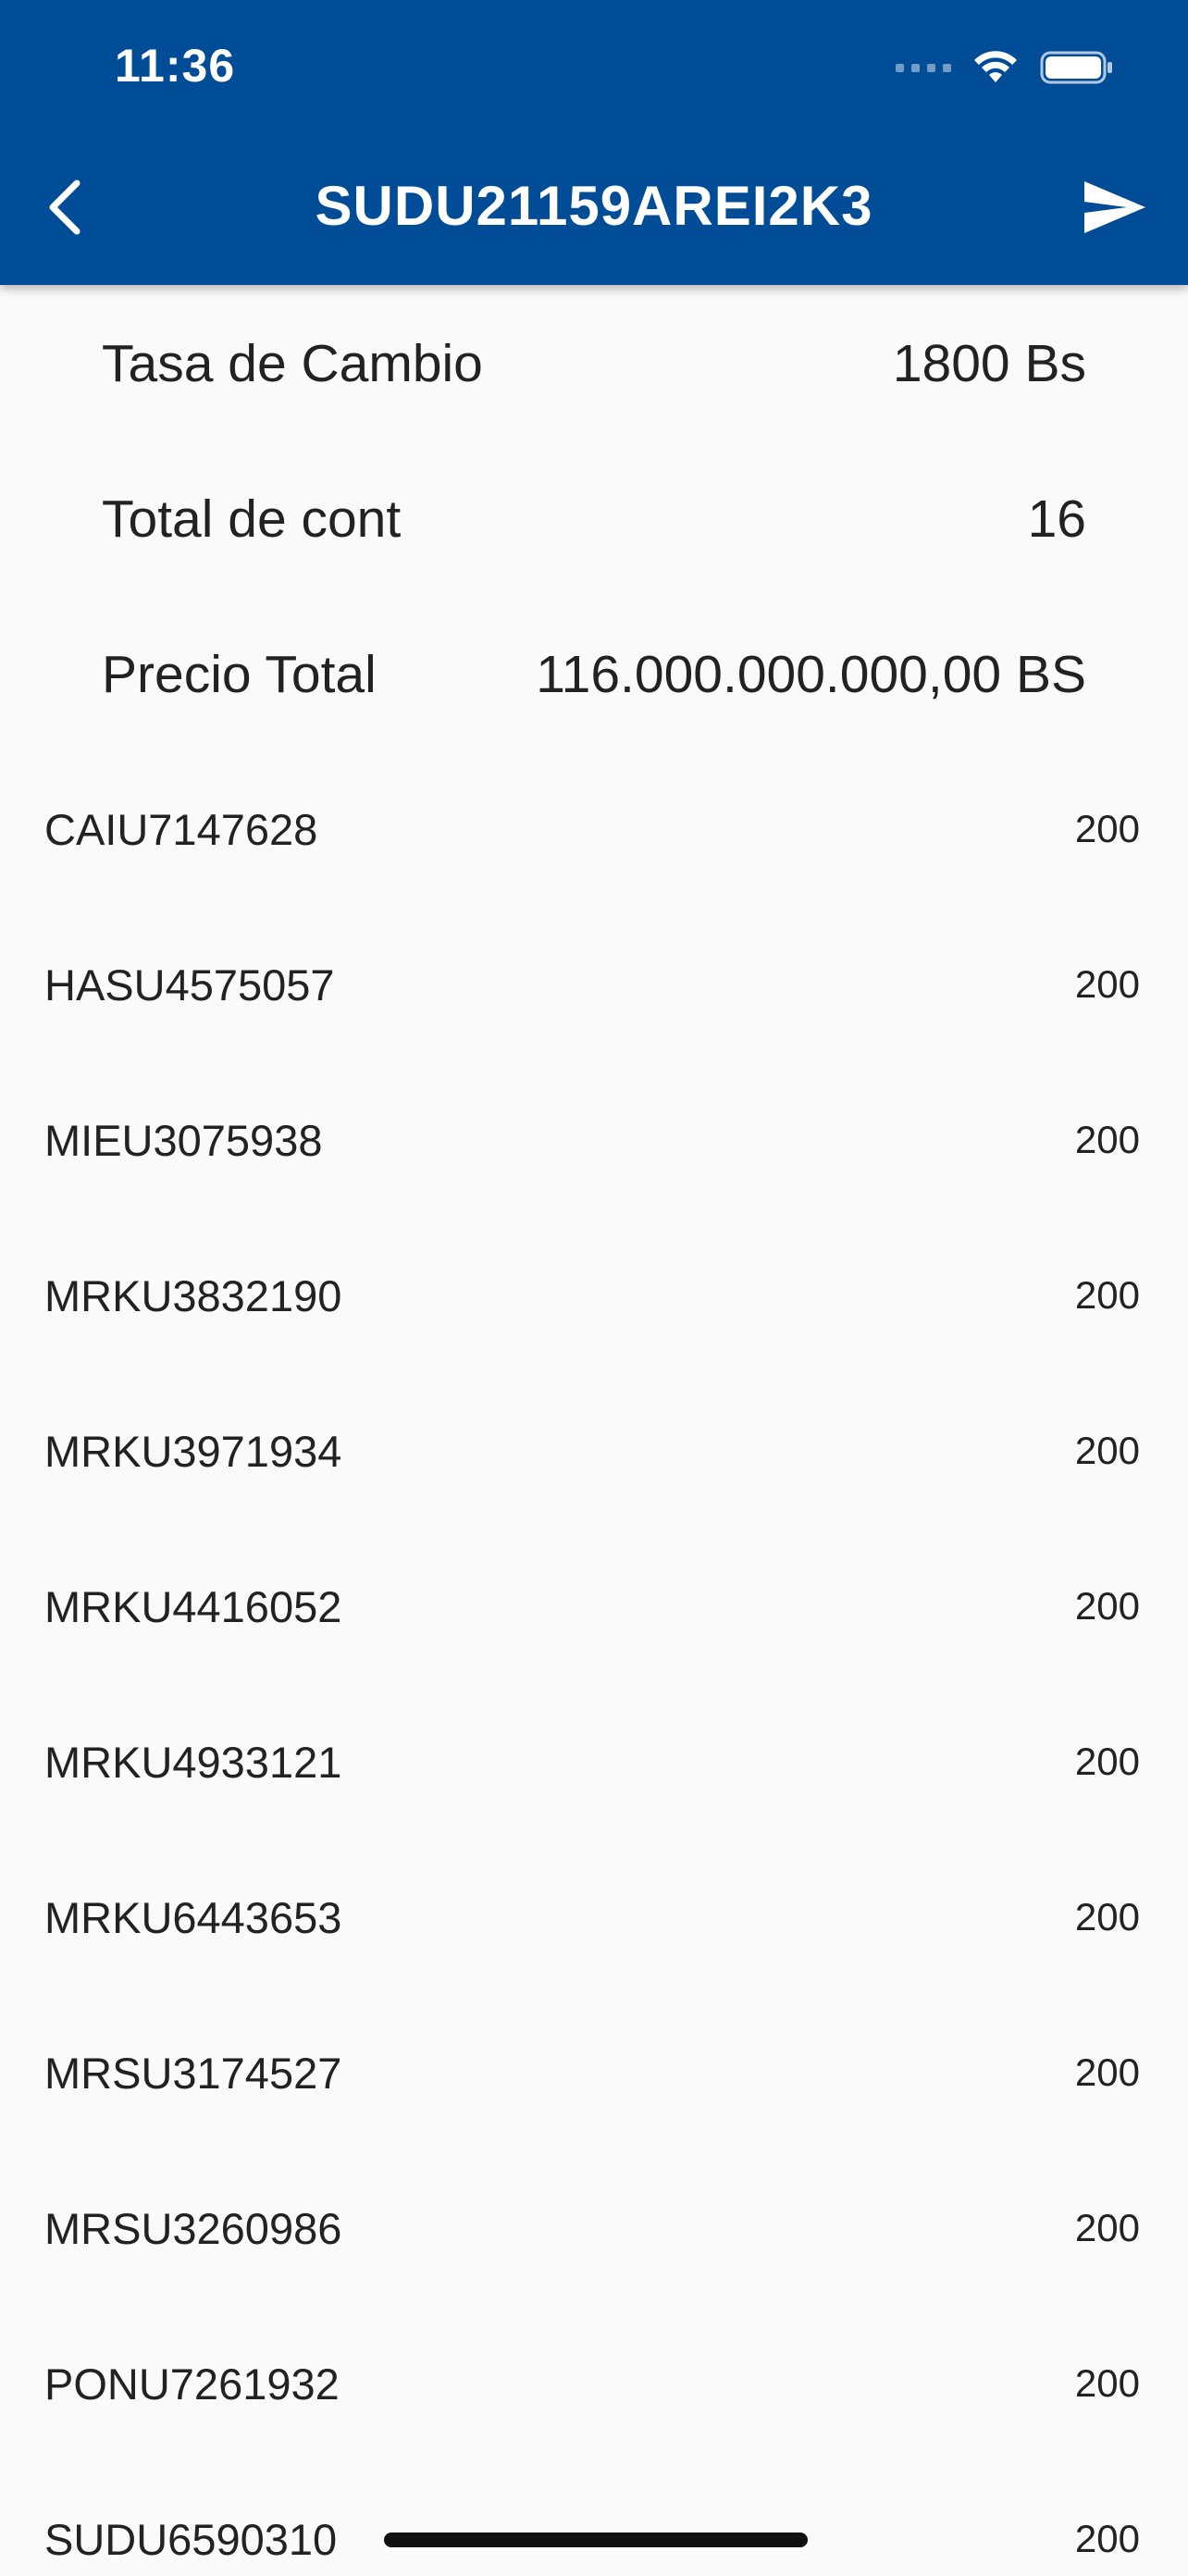 This screenshot has width=1188, height=2576. What do you see at coordinates (293, 364) in the screenshot?
I see `summary-label: Tasa de Cambio` at bounding box center [293, 364].